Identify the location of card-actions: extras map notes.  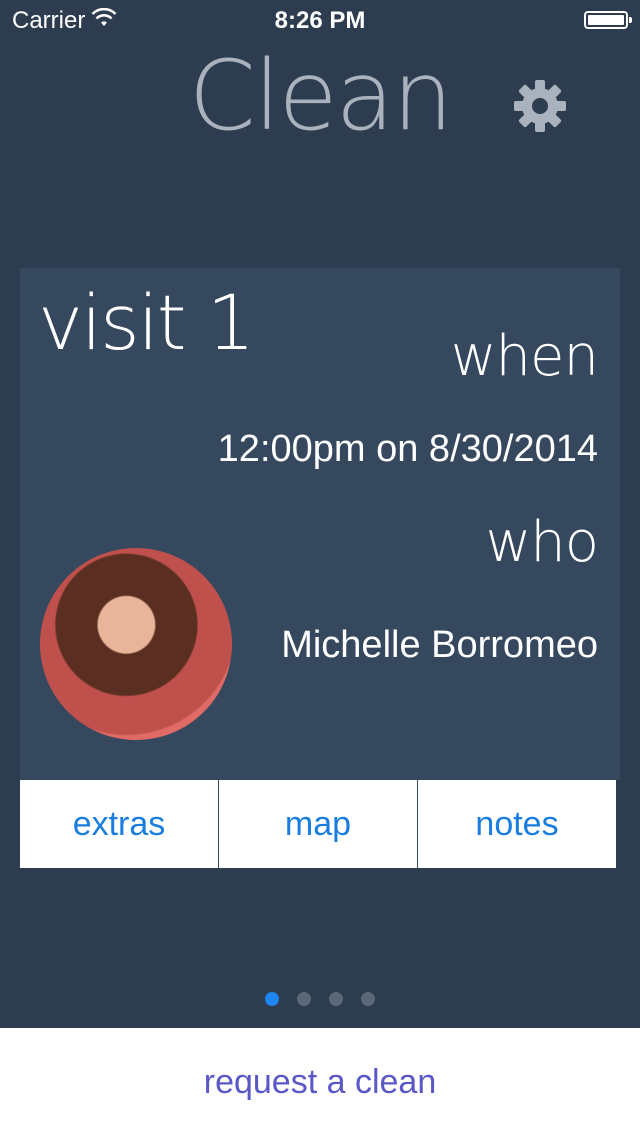
(318, 824).